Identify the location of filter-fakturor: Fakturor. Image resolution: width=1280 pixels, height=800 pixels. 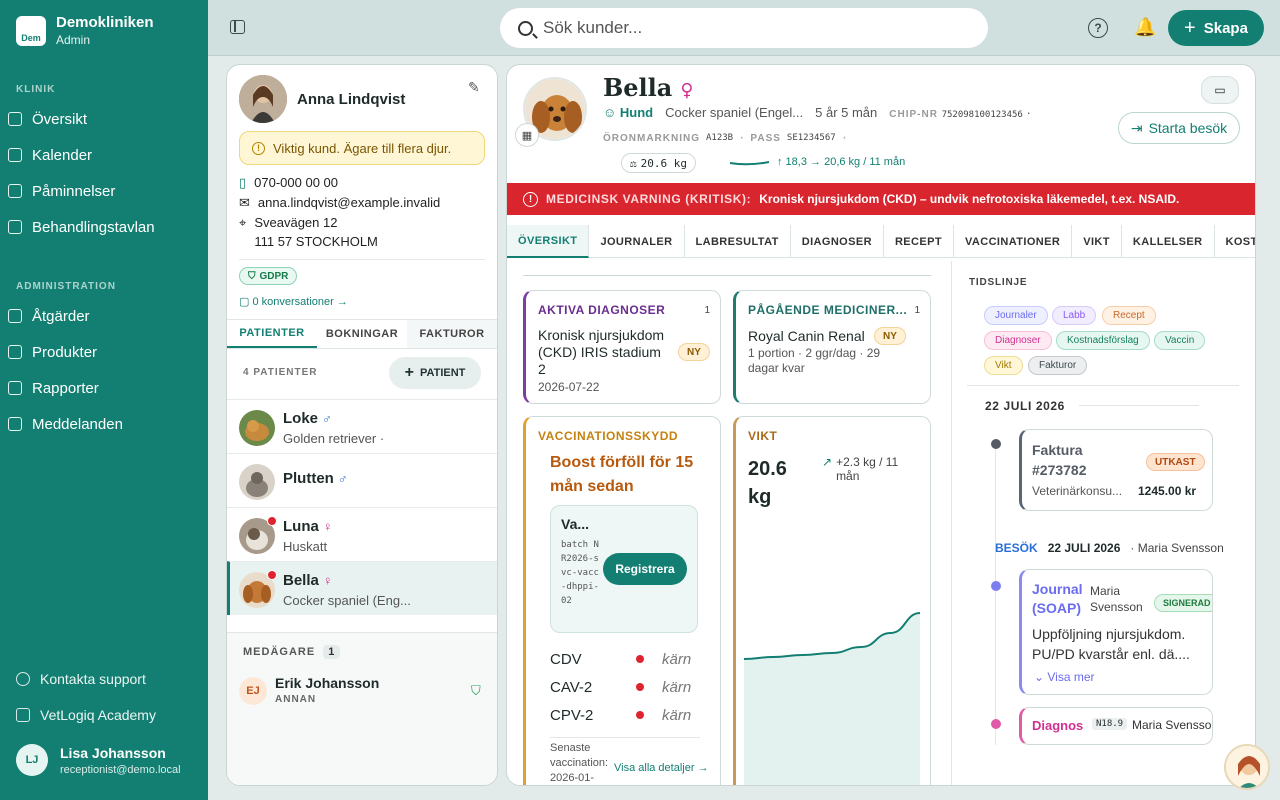
(1058, 365).